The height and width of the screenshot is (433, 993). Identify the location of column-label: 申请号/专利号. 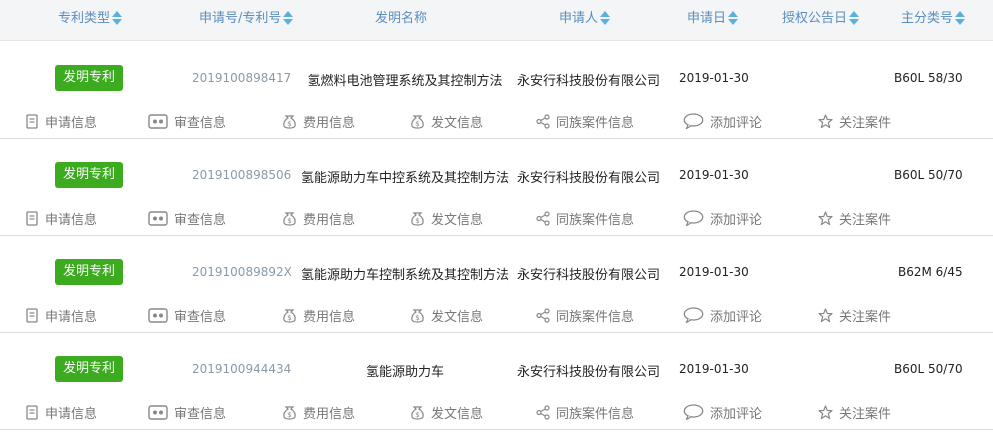
(240, 18).